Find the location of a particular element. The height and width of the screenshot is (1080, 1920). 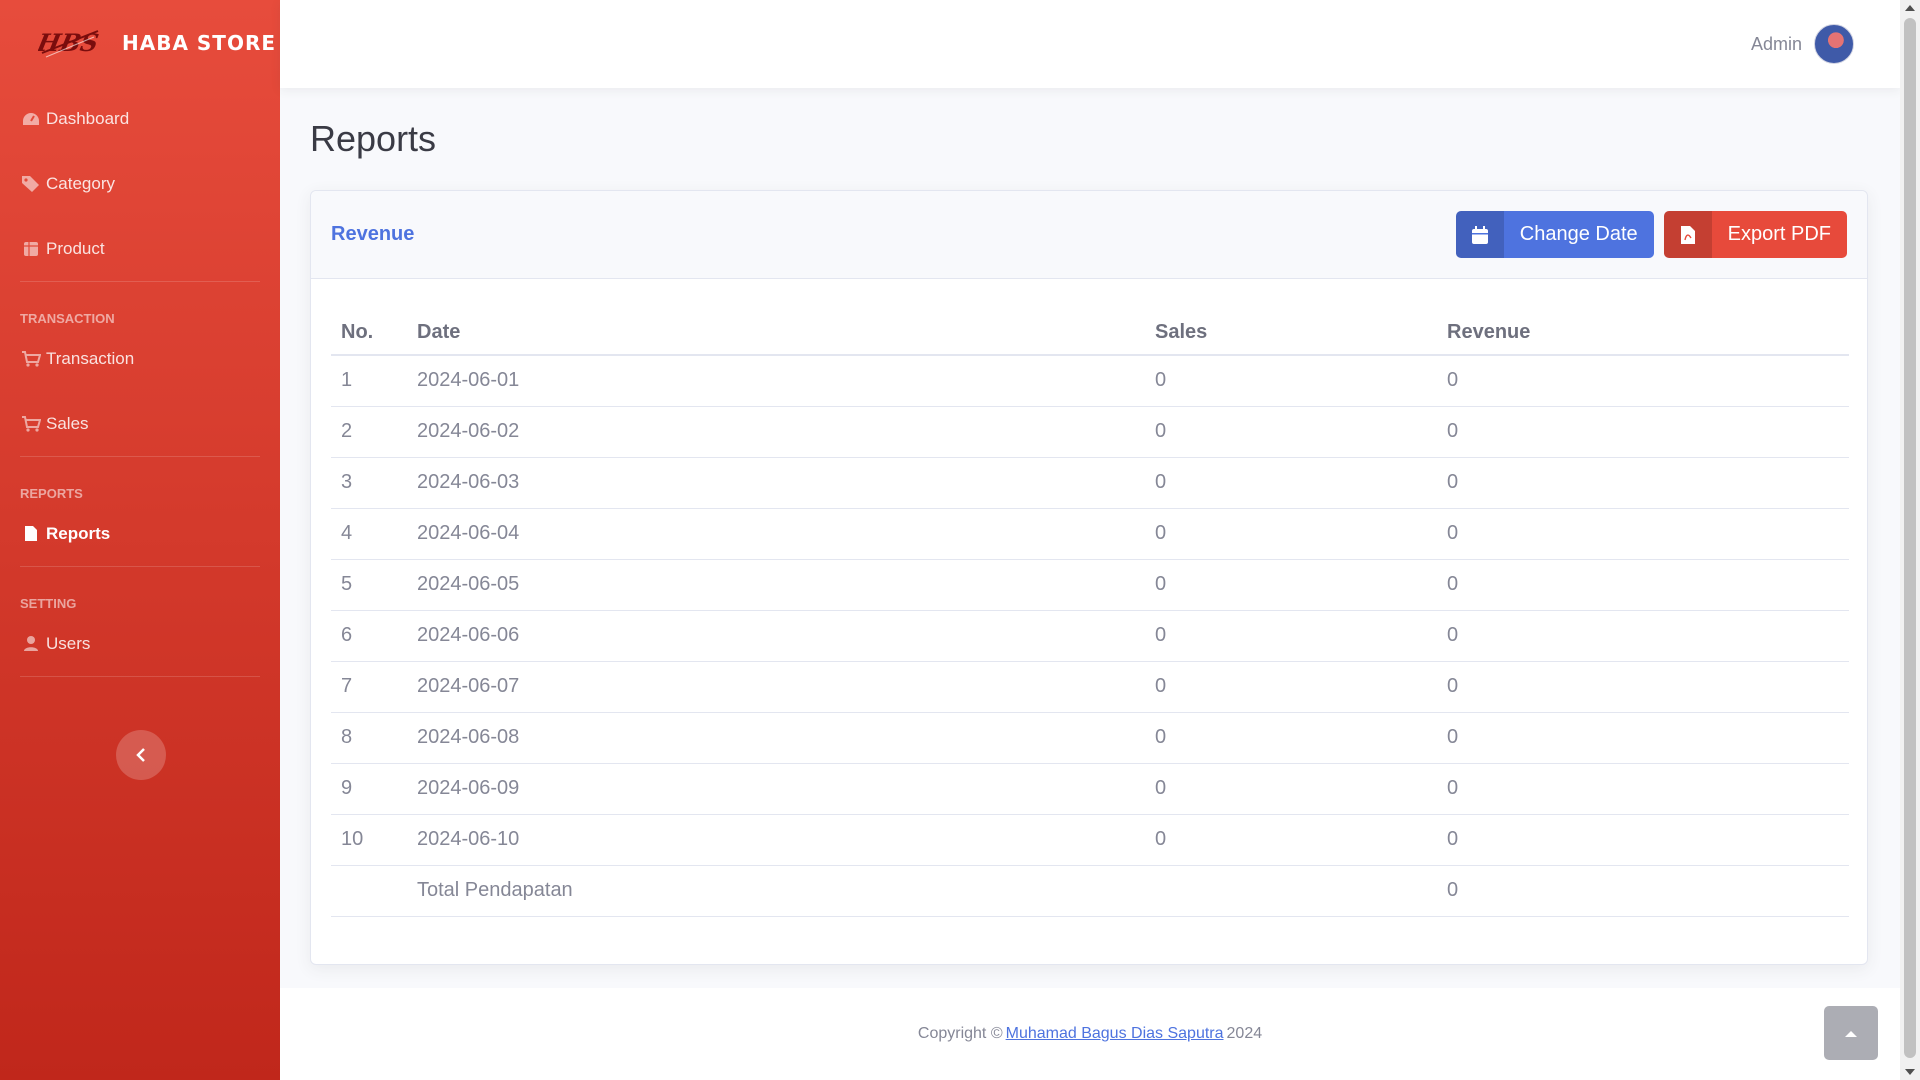

sidebar-item-users: Users is located at coordinates (140, 643).